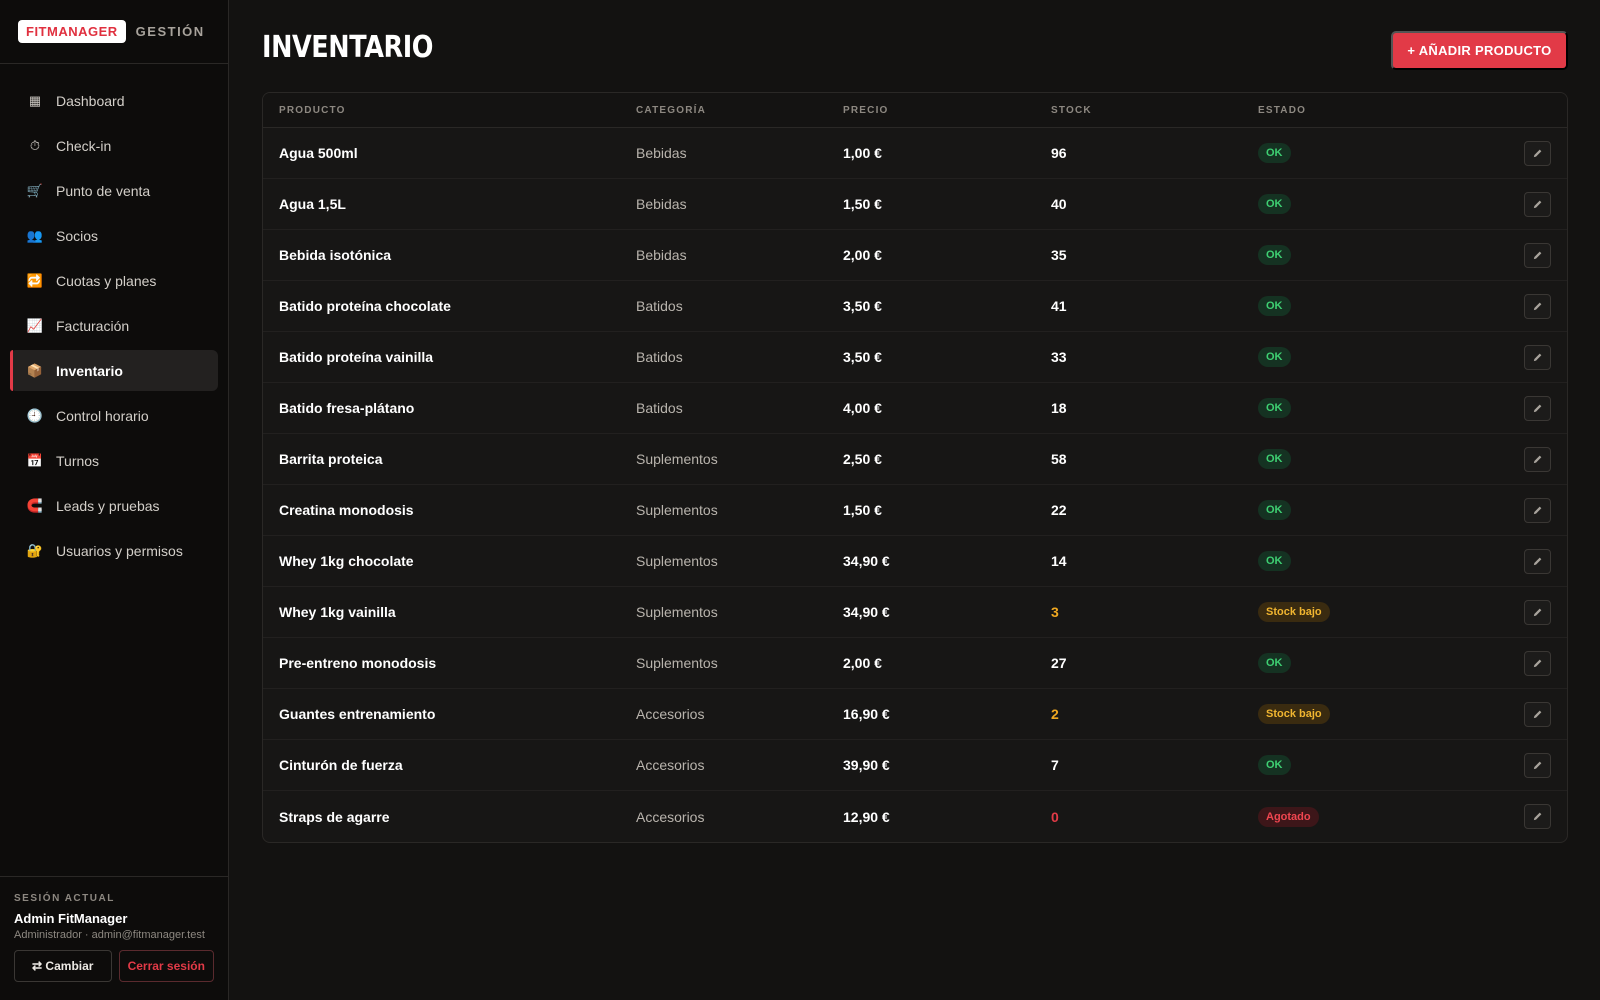  What do you see at coordinates (337, 612) in the screenshot?
I see `cell-product: Whey 1kg vainilla` at bounding box center [337, 612].